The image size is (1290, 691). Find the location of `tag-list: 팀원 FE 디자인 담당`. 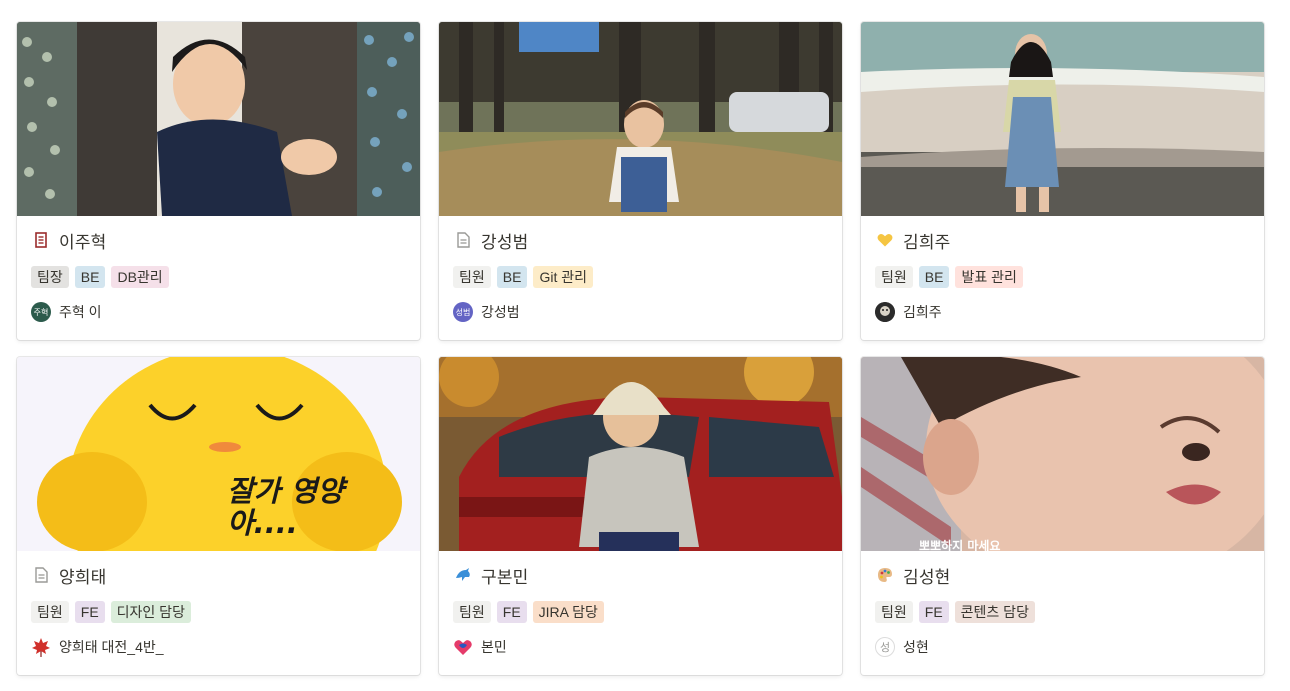

tag-list: 팀원 FE 디자인 담당 is located at coordinates (111, 612).